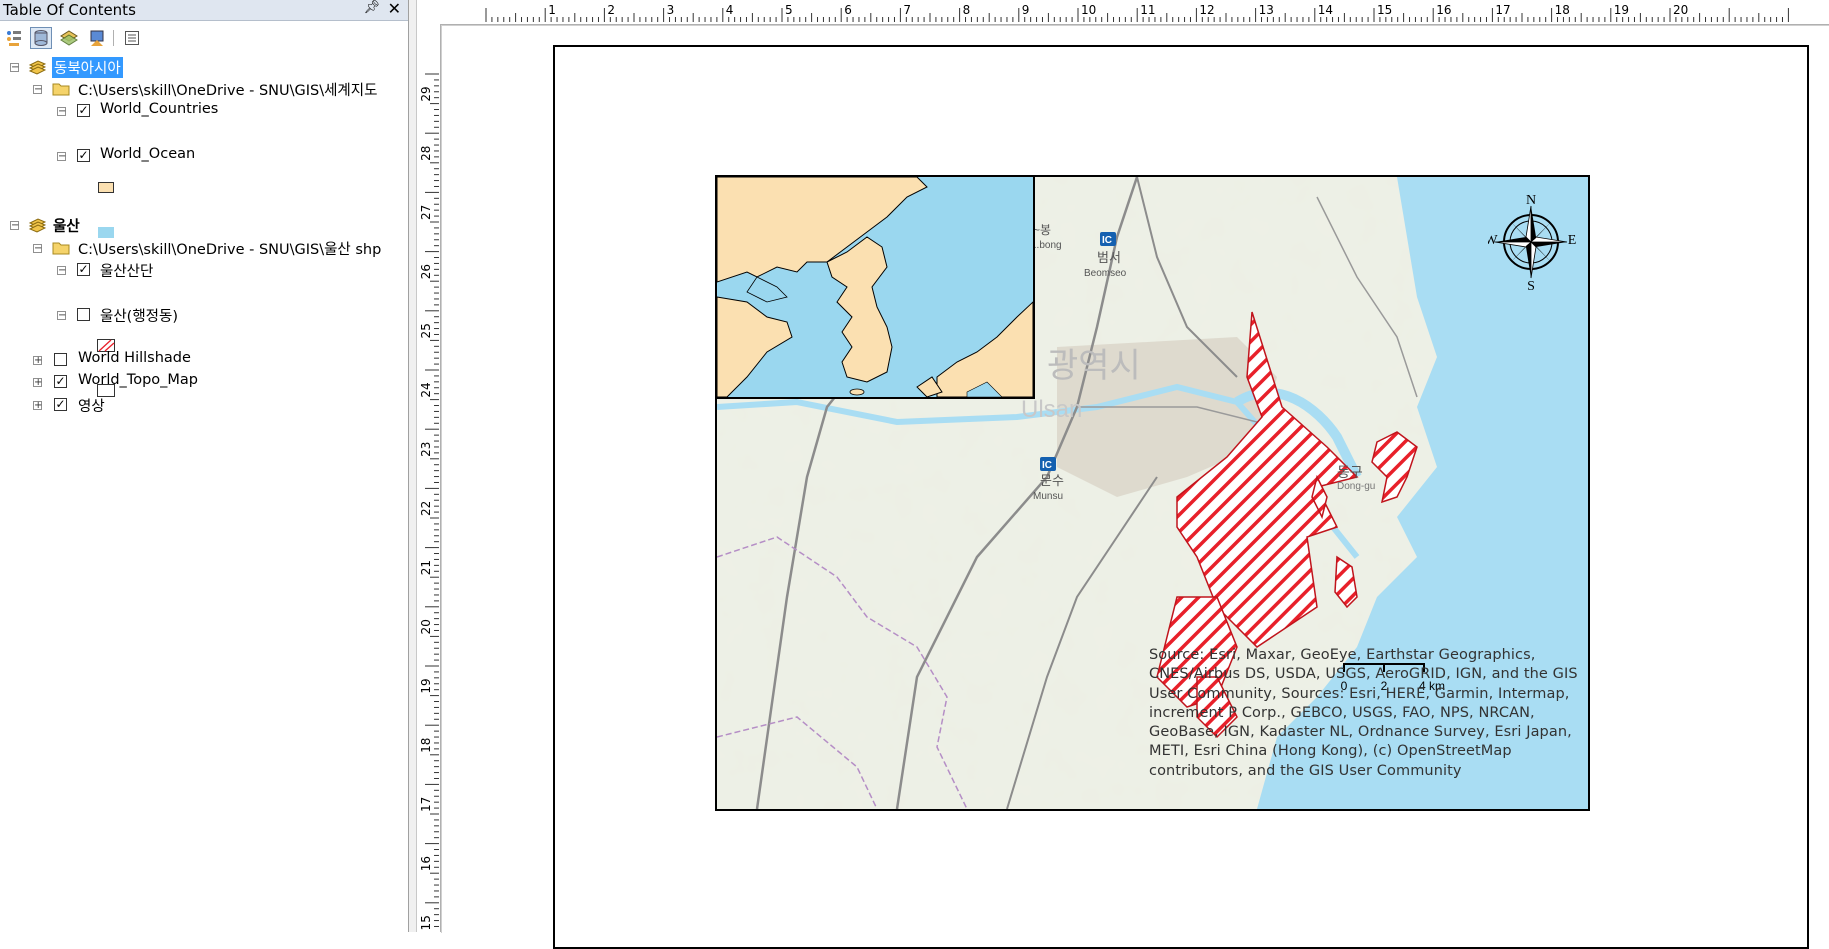  What do you see at coordinates (1048, 496) in the screenshot?
I see `map-label-munsu-en: Munsu` at bounding box center [1048, 496].